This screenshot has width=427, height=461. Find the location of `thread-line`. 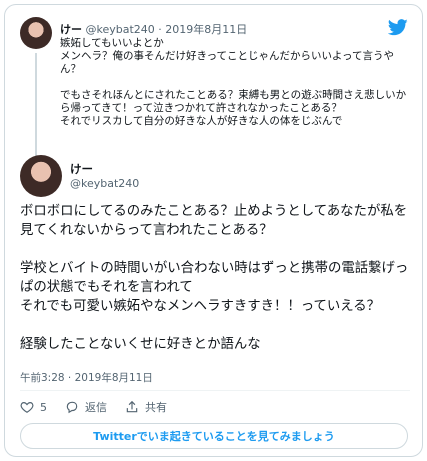

thread-line is located at coordinates (36, 106).